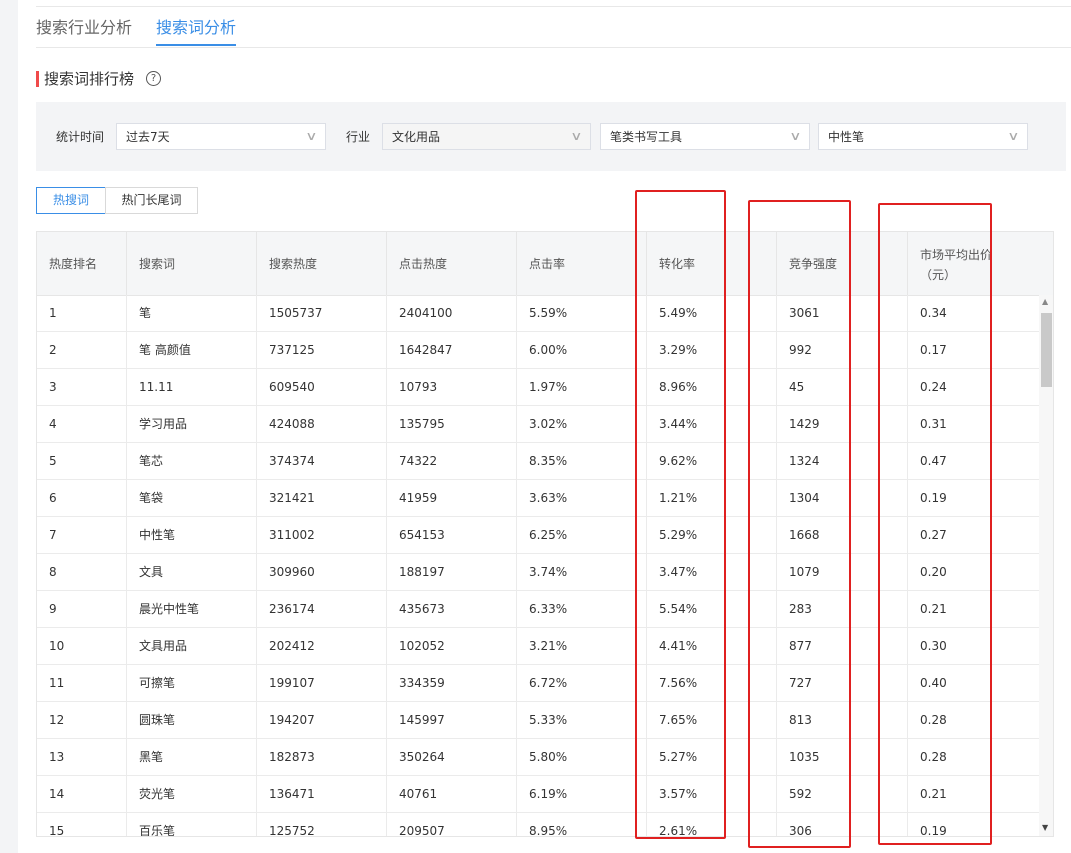  What do you see at coordinates (321, 461) in the screenshot?
I see `cell-search-heat: 374374` at bounding box center [321, 461].